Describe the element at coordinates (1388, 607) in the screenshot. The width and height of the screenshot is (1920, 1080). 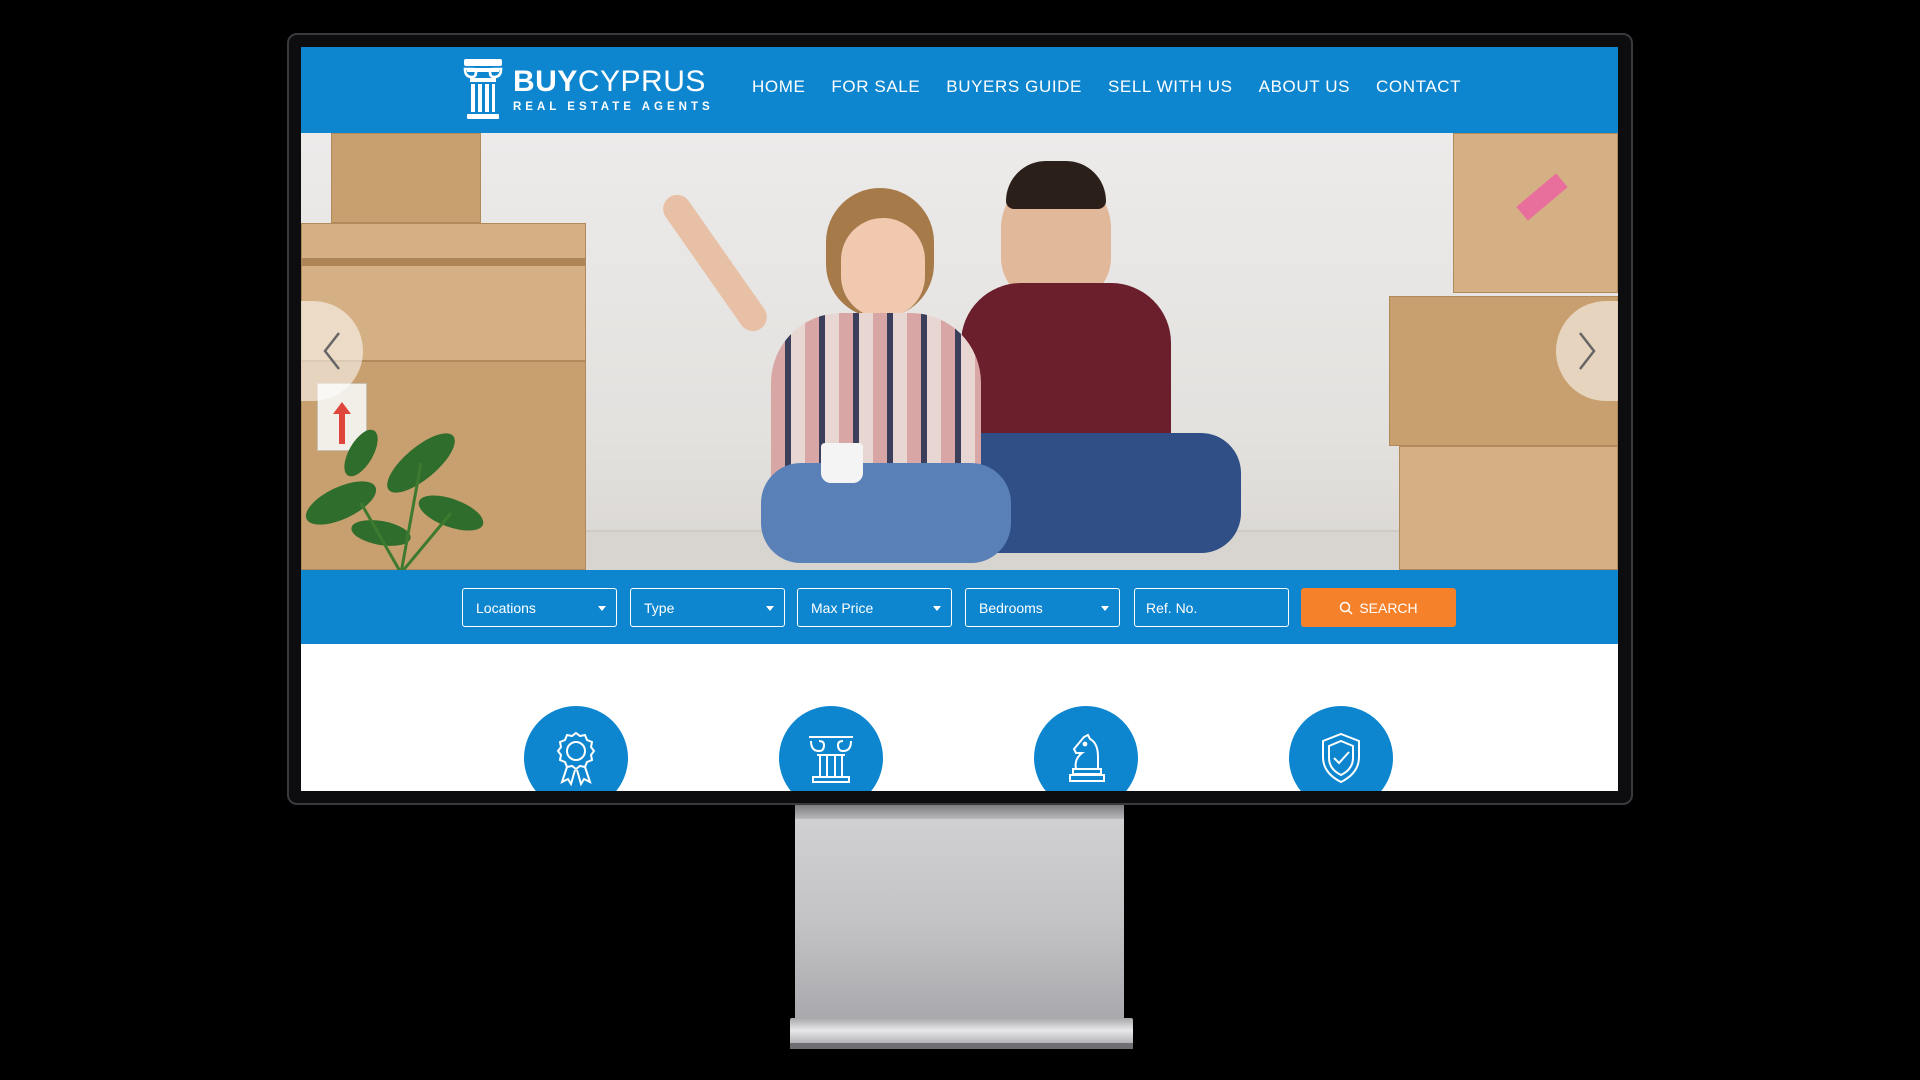
I see `search-button-label: SEARCH` at that location.